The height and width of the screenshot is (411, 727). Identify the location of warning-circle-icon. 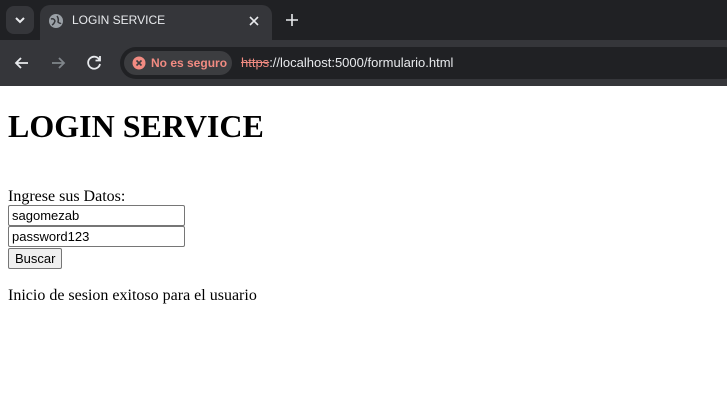
(139, 63).